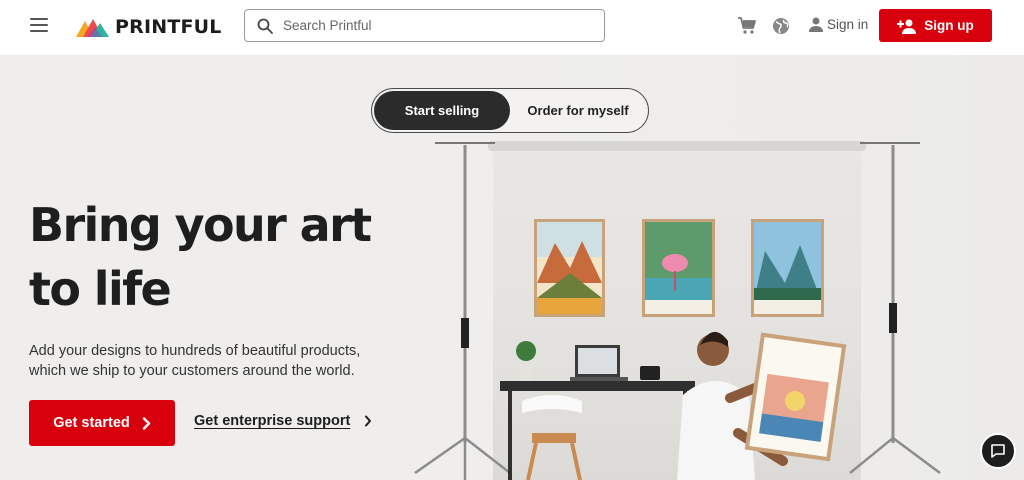 The width and height of the screenshot is (1024, 480). Describe the element at coordinates (747, 26) in the screenshot. I see `cart-icon` at that location.